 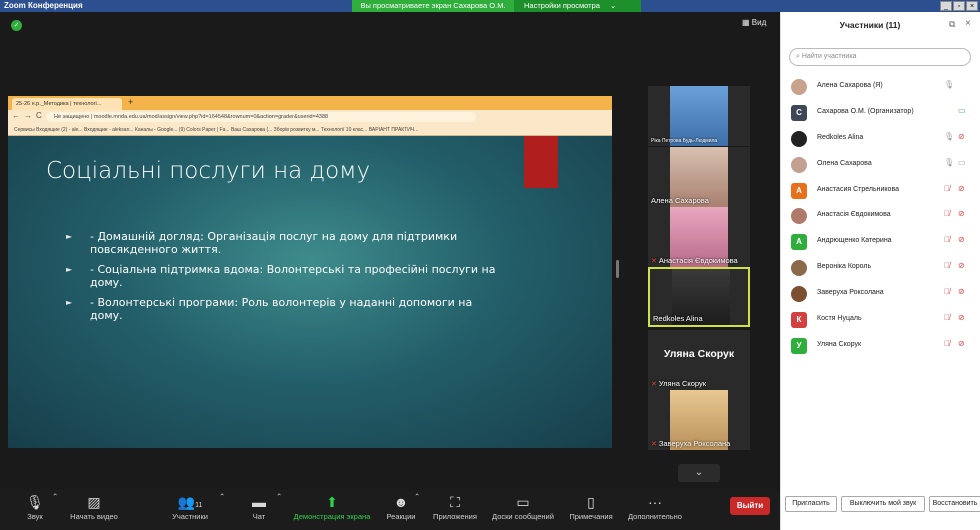 I want to click on avatar: А, so click(x=799, y=242).